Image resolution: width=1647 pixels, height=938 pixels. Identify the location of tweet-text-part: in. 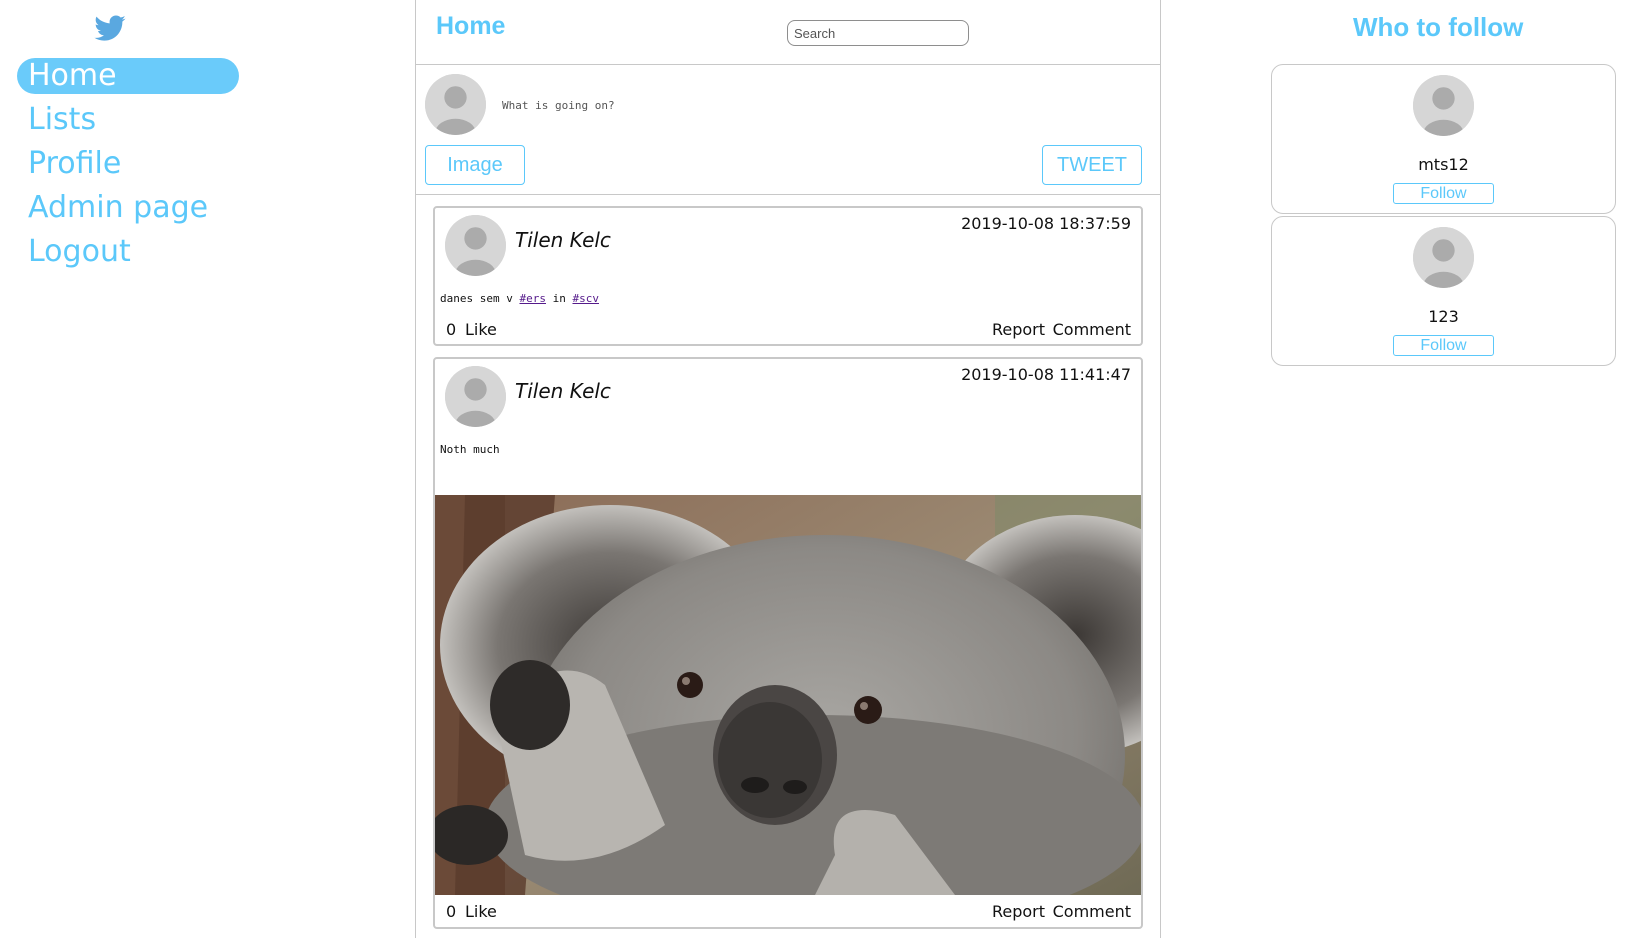
(559, 298).